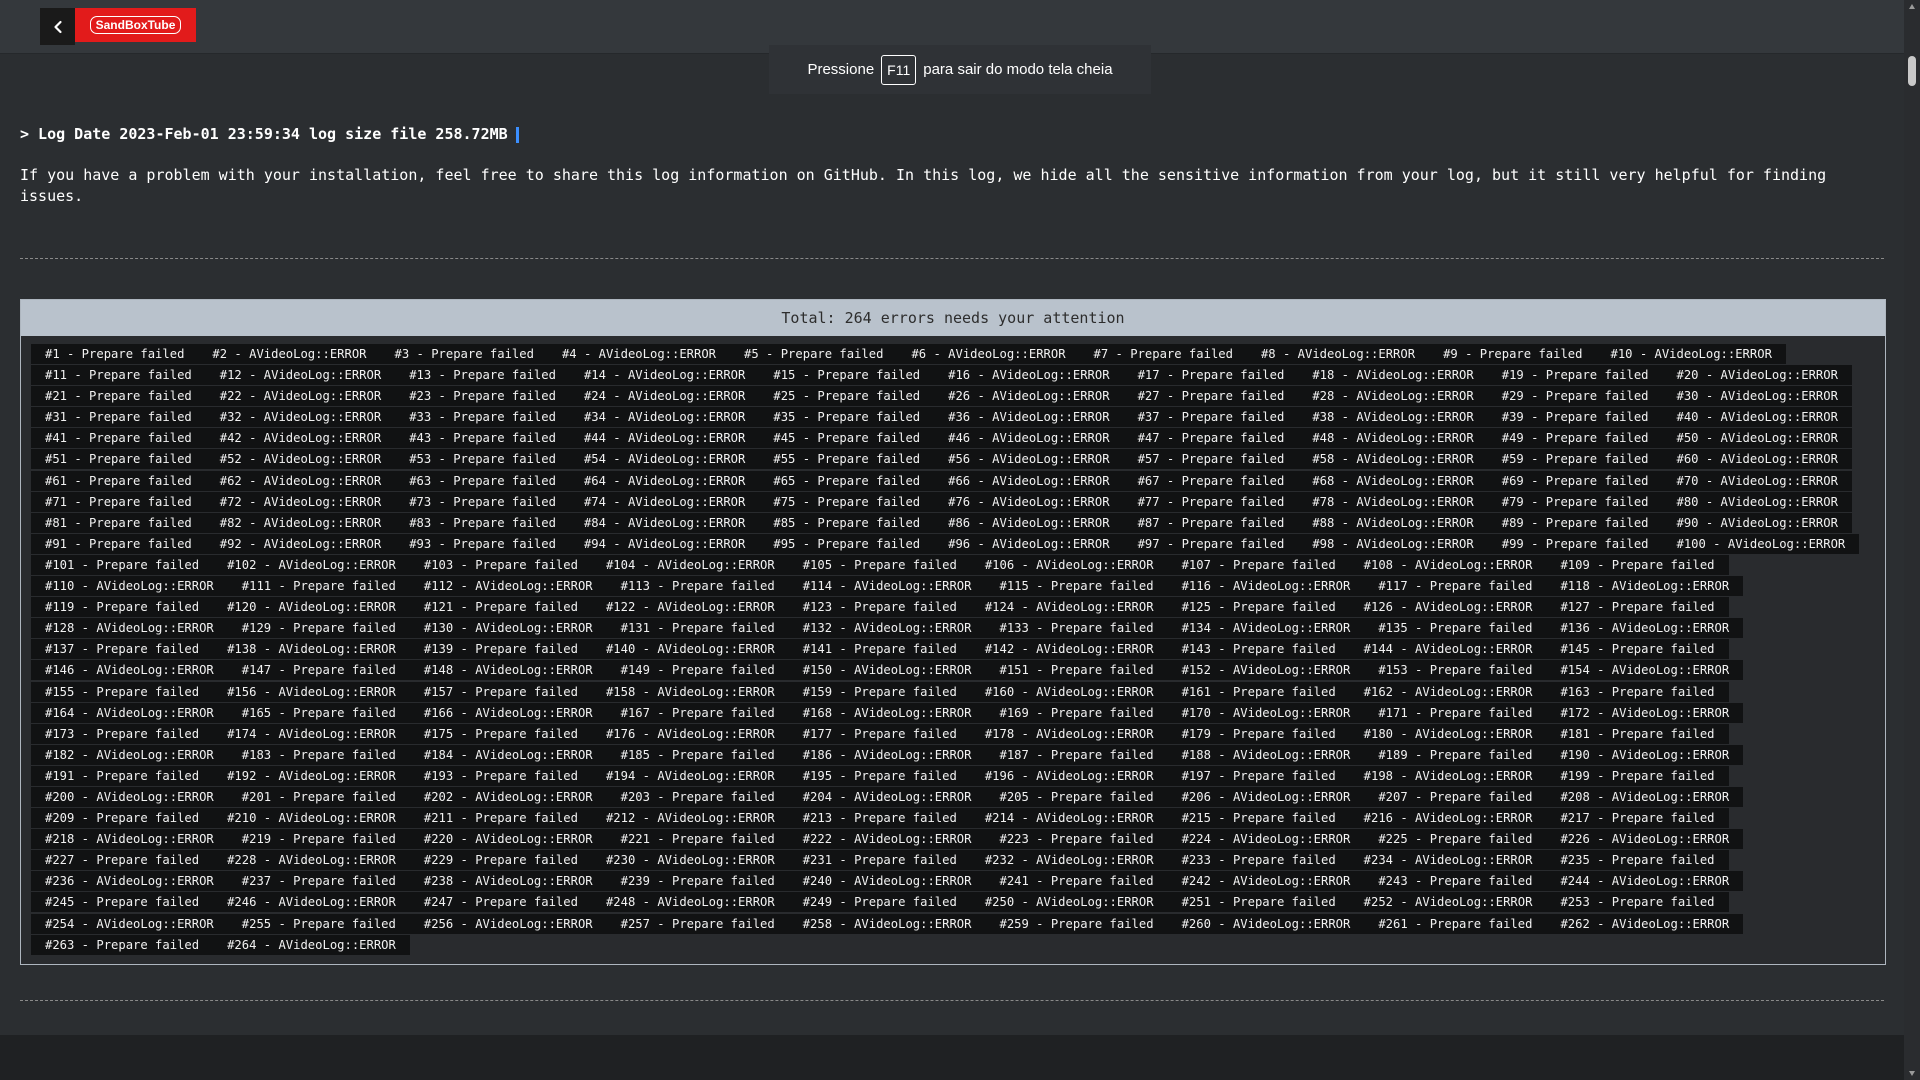 The image size is (1920, 1080). What do you see at coordinates (847, 375) in the screenshot?
I see `error-entry: #15 - Prepare failed` at bounding box center [847, 375].